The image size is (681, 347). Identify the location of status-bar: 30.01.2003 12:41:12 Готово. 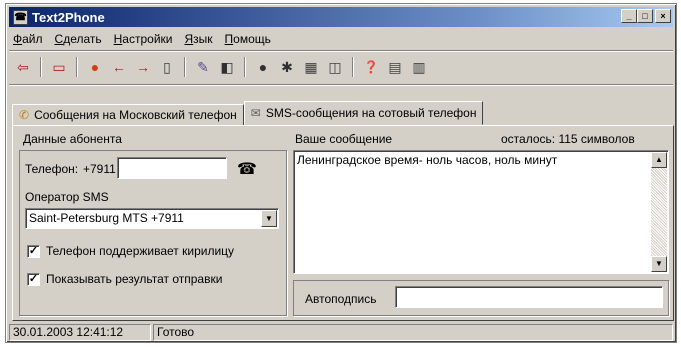
(341, 332).